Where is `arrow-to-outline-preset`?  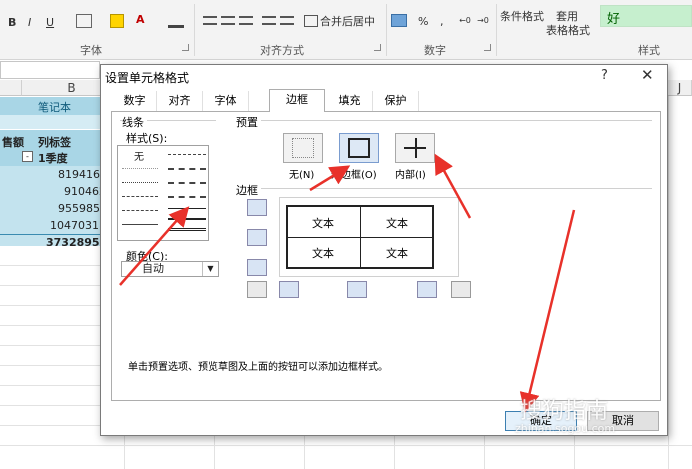
arrow-to-outline-preset is located at coordinates (330, 178).